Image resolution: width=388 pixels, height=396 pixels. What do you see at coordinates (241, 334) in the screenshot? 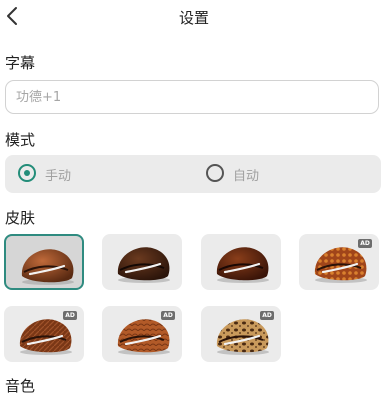
I see `skin-option-leopard: AD` at bounding box center [241, 334].